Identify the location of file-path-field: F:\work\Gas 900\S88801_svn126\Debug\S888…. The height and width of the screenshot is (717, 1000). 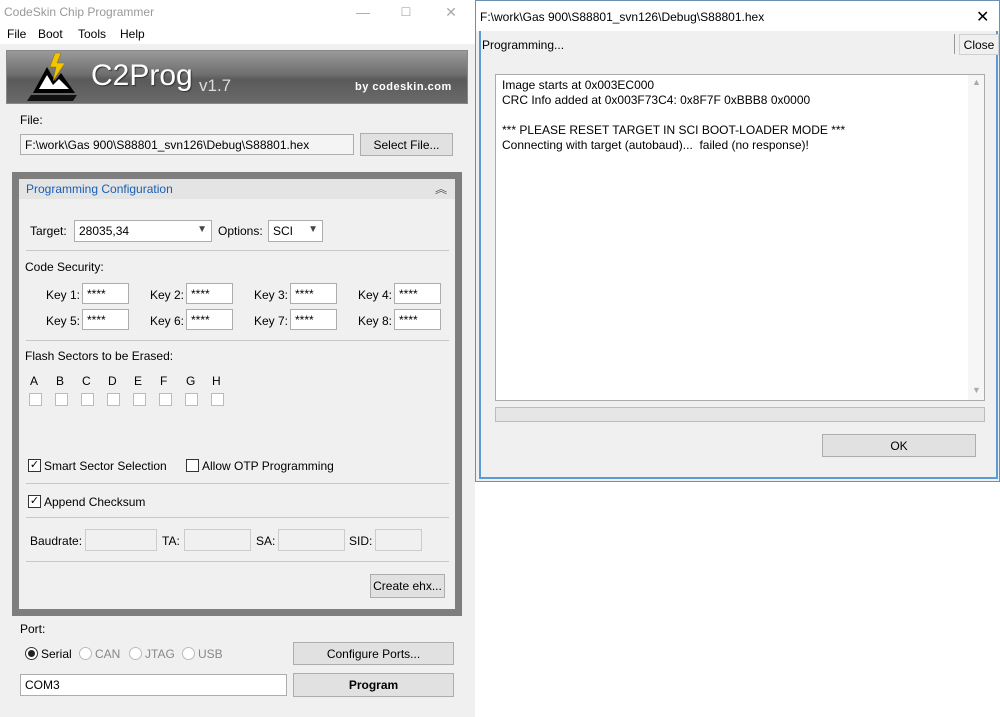
(187, 144).